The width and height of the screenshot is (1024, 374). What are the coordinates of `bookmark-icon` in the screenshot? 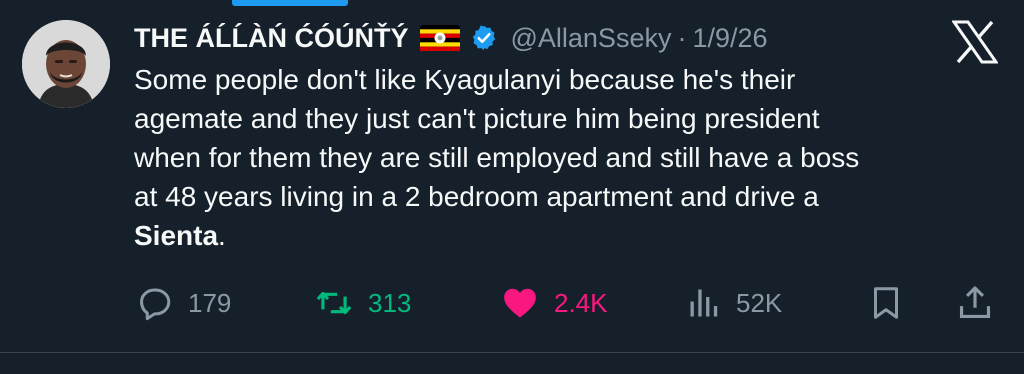 It's located at (886, 303).